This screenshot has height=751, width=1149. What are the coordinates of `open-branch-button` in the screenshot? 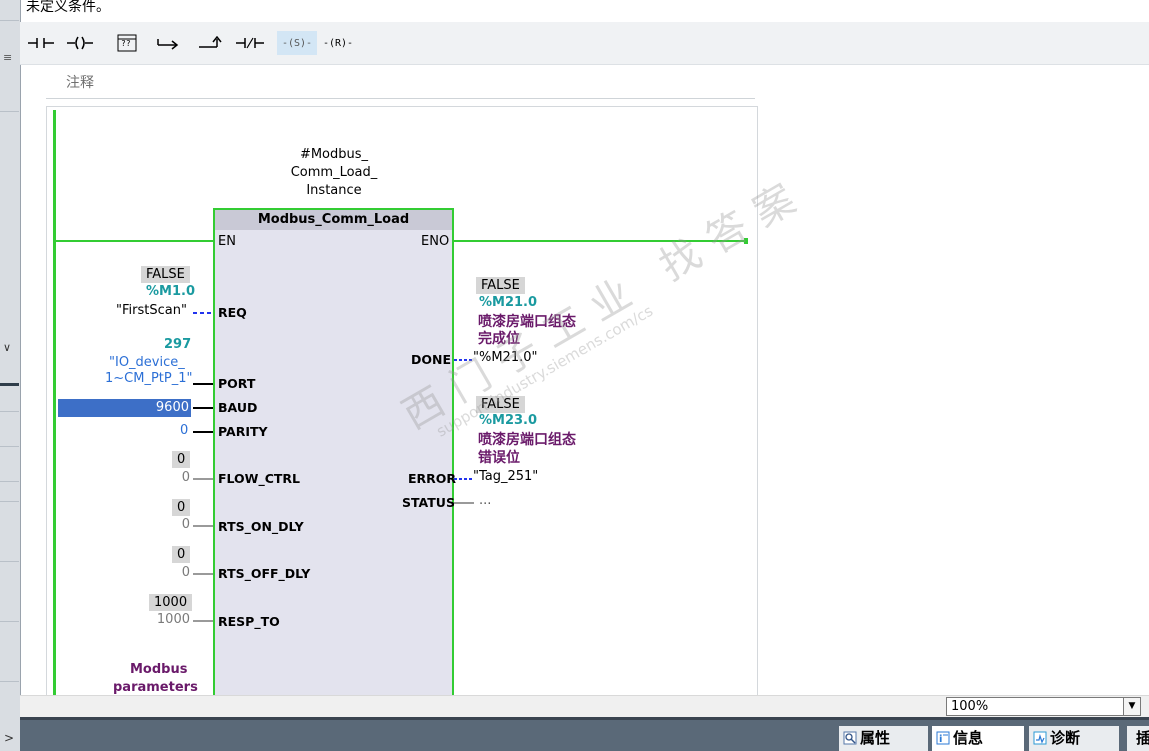 It's located at (168, 43).